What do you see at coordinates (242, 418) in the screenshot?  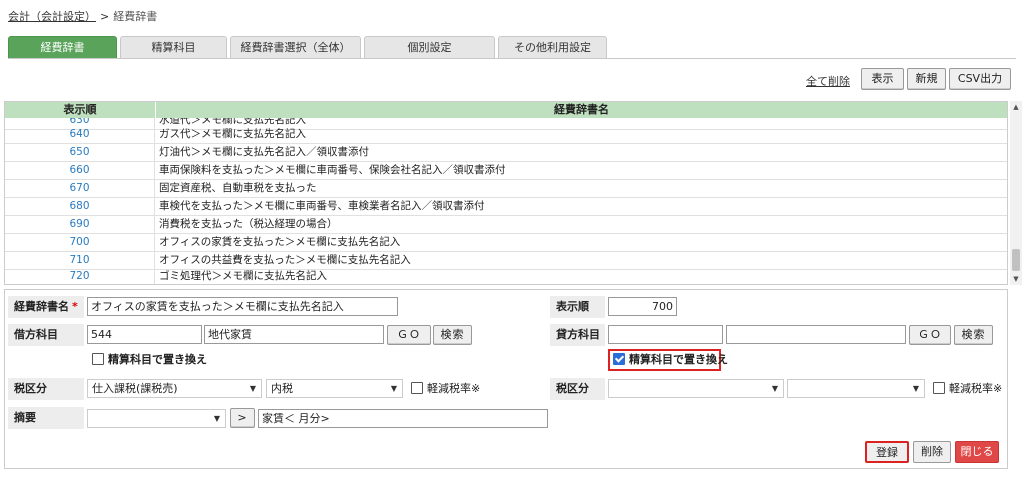 I see `memo-insert-button: >` at bounding box center [242, 418].